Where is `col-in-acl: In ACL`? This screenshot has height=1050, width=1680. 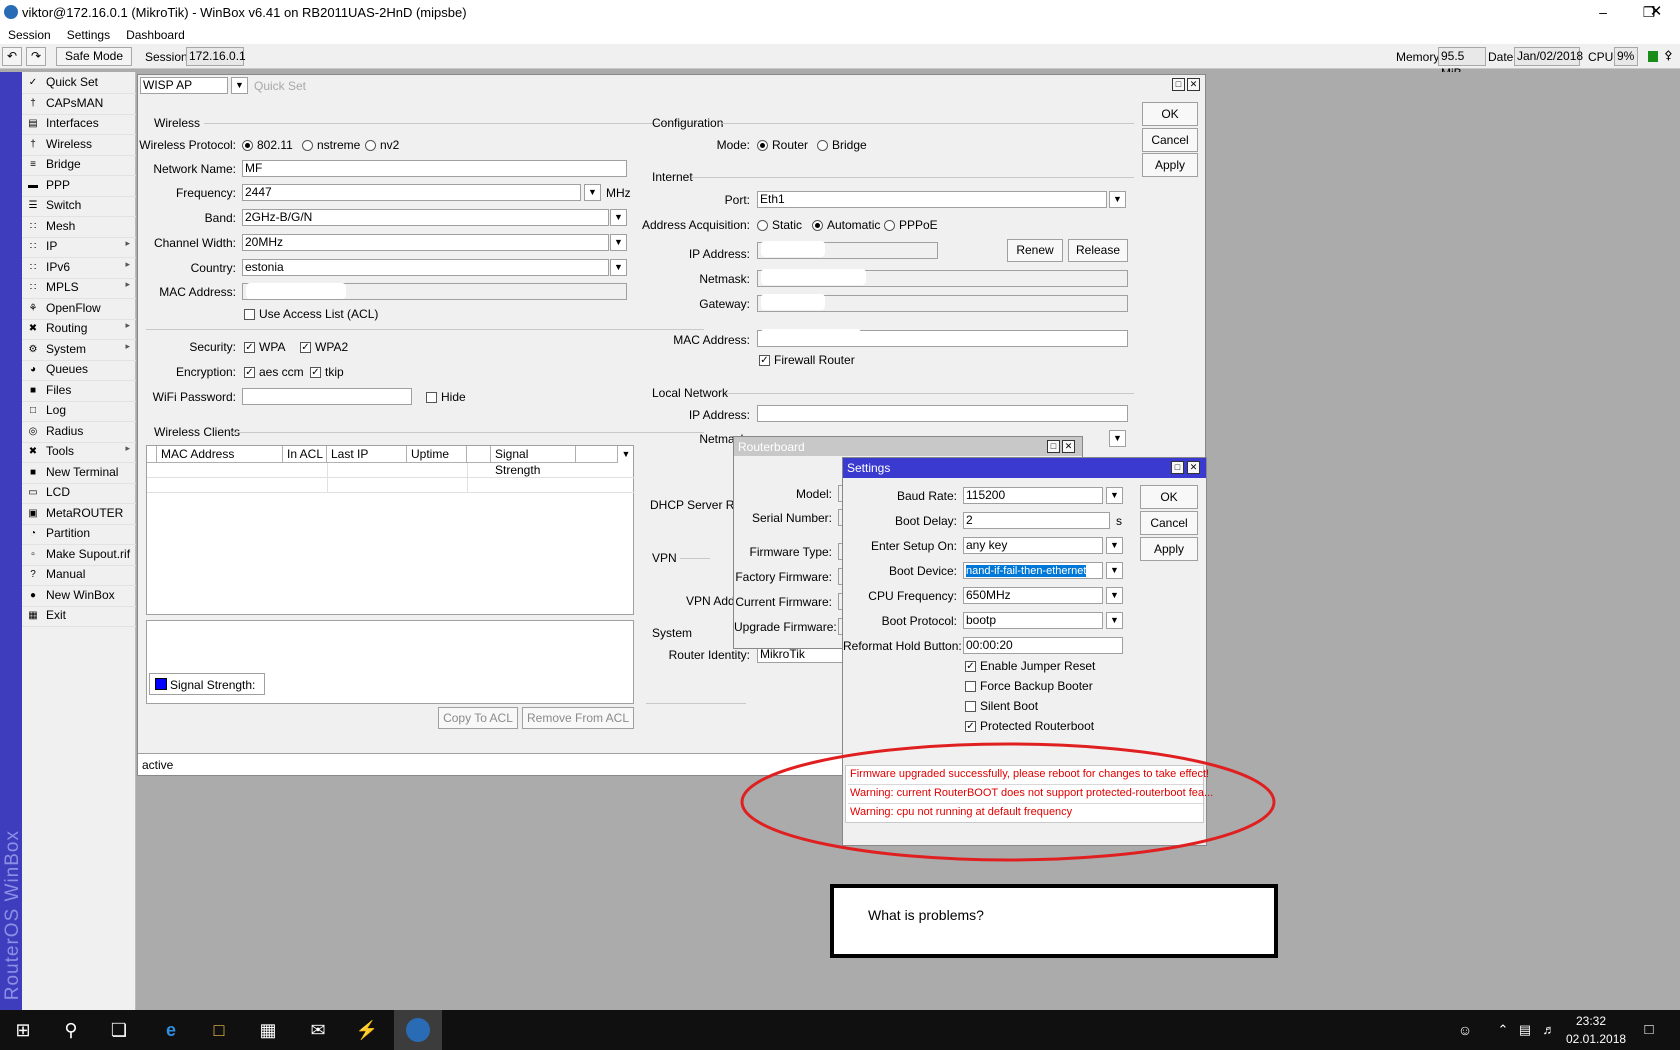
col-in-acl: In ACL is located at coordinates (305, 454).